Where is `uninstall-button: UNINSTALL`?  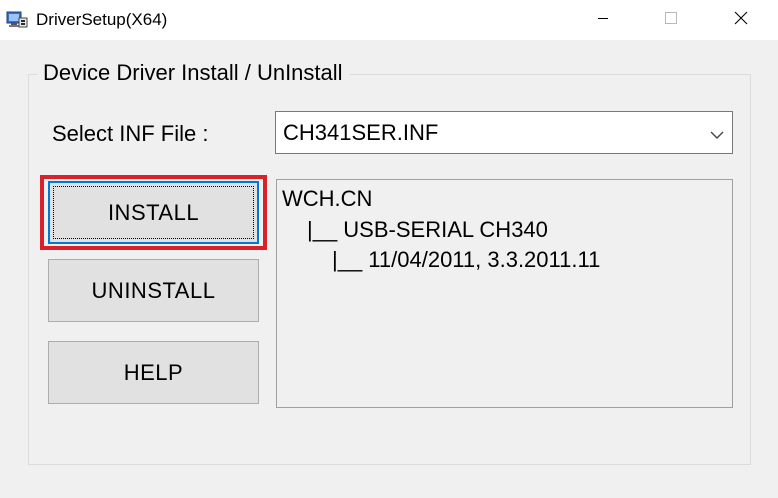
uninstall-button: UNINSTALL is located at coordinates (153, 290).